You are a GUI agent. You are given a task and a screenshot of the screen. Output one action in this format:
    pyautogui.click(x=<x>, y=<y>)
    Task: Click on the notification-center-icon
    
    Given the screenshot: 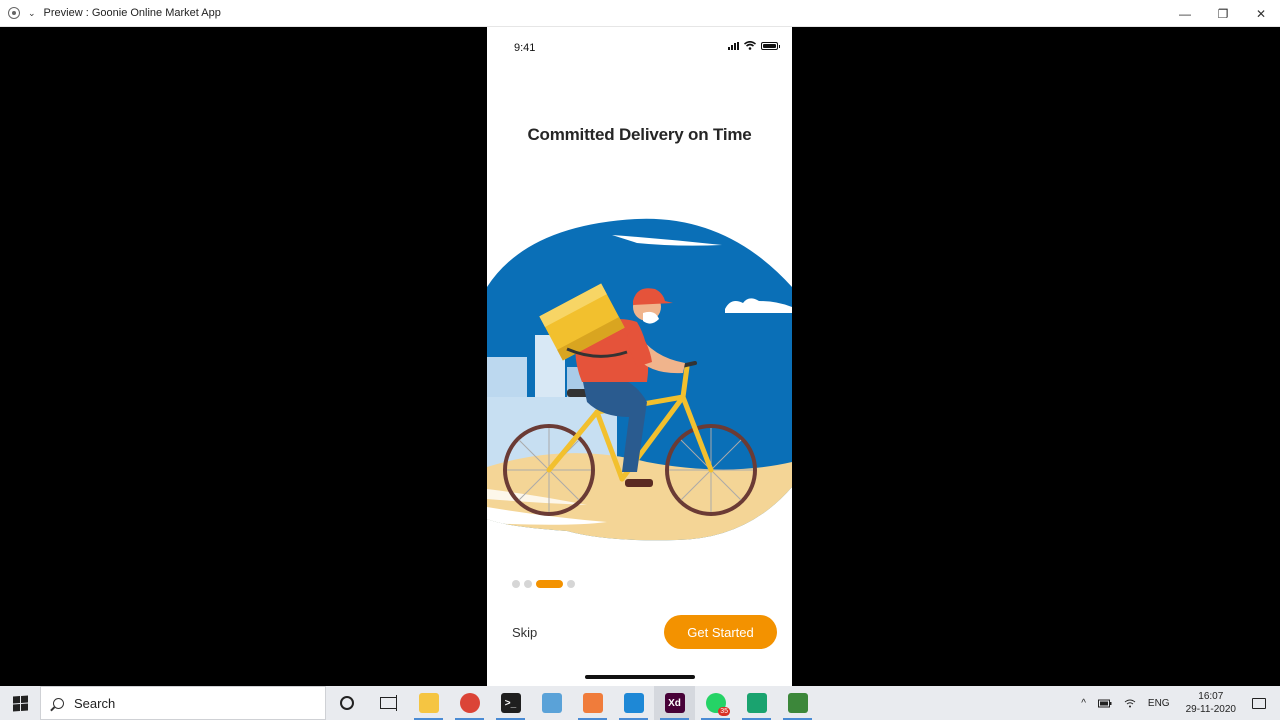 What is the action you would take?
    pyautogui.click(x=1259, y=703)
    